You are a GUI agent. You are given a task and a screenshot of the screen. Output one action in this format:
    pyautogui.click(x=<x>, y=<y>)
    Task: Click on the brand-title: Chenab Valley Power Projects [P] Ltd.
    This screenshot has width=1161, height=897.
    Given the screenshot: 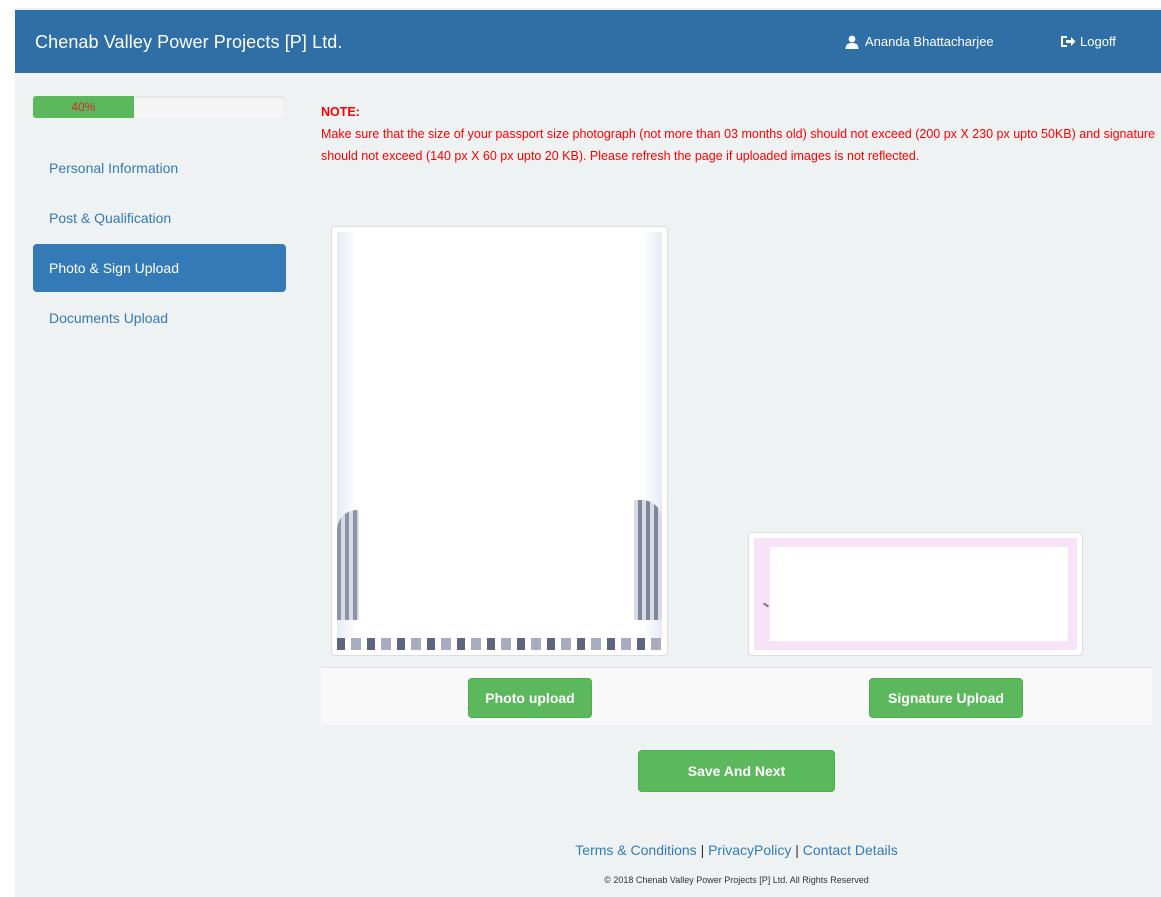 What is the action you would take?
    pyautogui.click(x=189, y=42)
    